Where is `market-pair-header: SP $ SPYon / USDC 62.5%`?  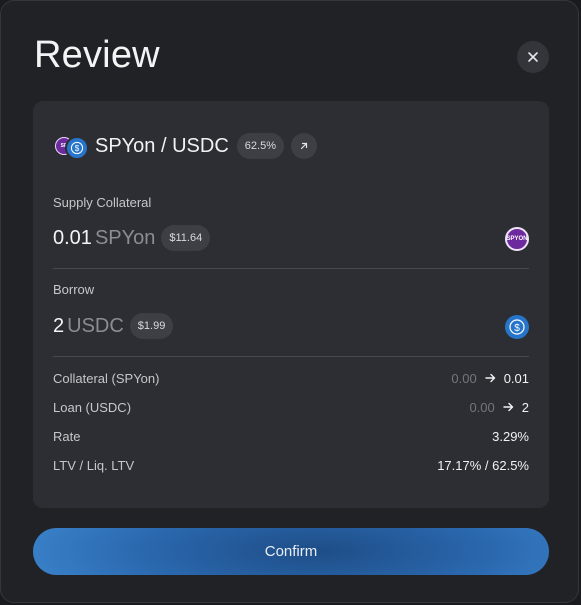 market-pair-header: SP $ SPYon / USDC 62.5% is located at coordinates (185, 146).